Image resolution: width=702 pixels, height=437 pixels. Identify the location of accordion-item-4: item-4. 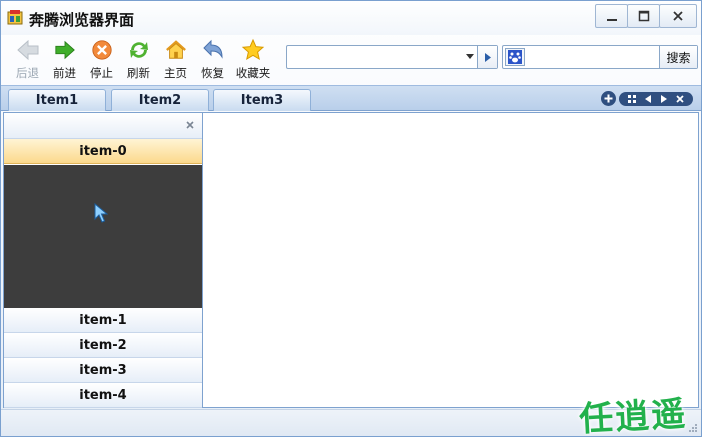
(103, 395).